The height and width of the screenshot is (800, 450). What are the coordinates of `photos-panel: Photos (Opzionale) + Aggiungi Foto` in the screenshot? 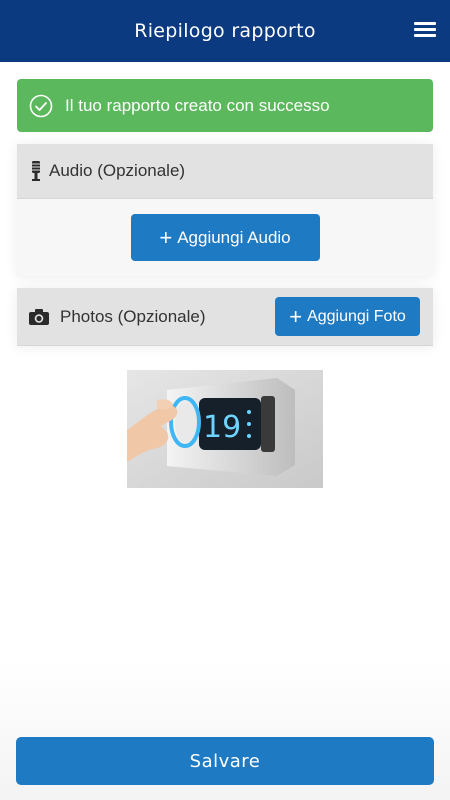 It's located at (225, 317).